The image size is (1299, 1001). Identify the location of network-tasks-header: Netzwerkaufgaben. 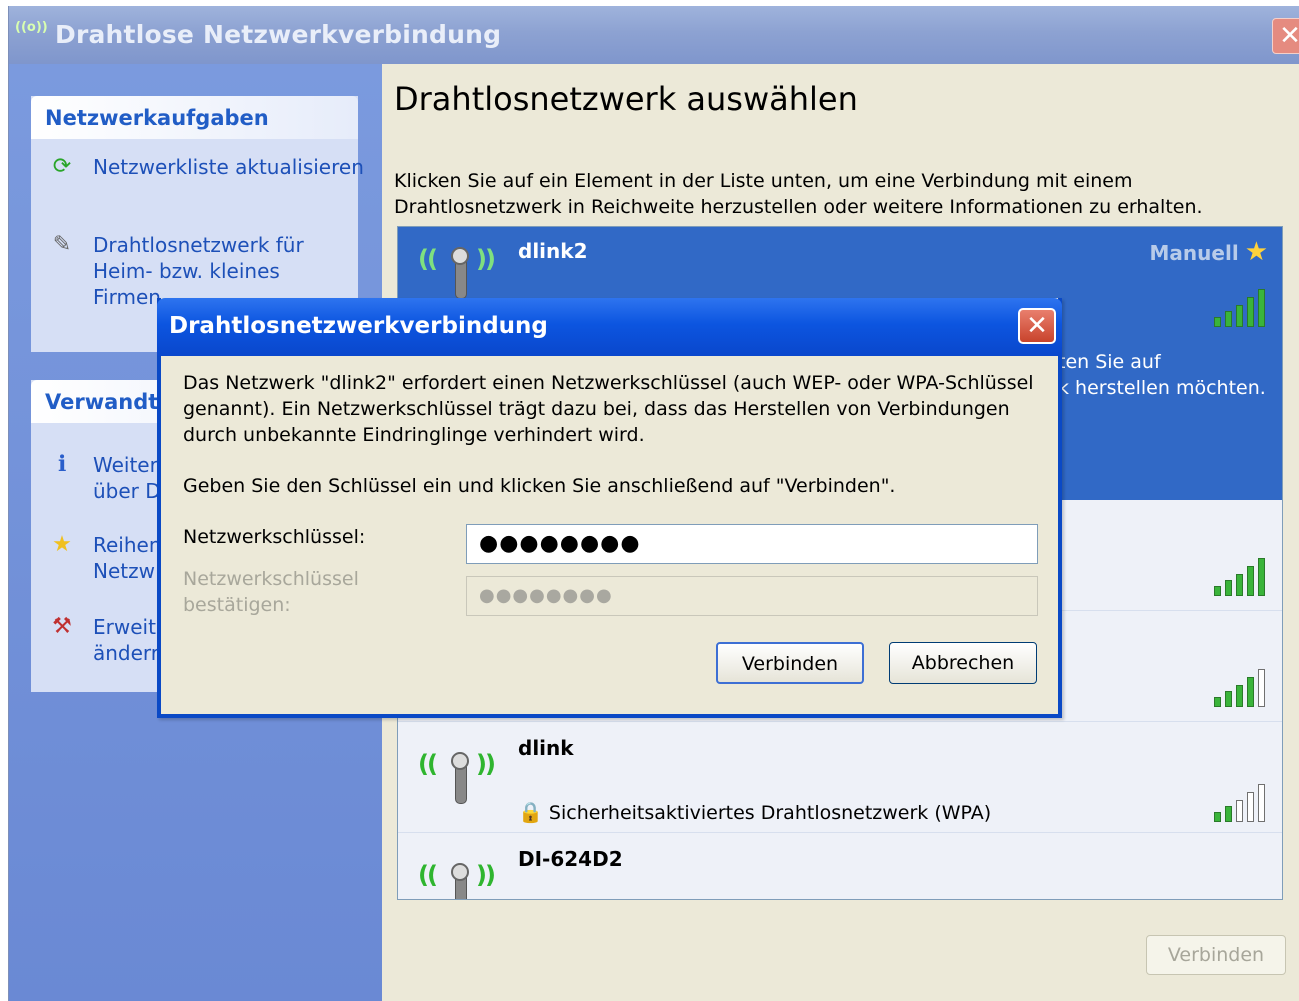
(194, 117).